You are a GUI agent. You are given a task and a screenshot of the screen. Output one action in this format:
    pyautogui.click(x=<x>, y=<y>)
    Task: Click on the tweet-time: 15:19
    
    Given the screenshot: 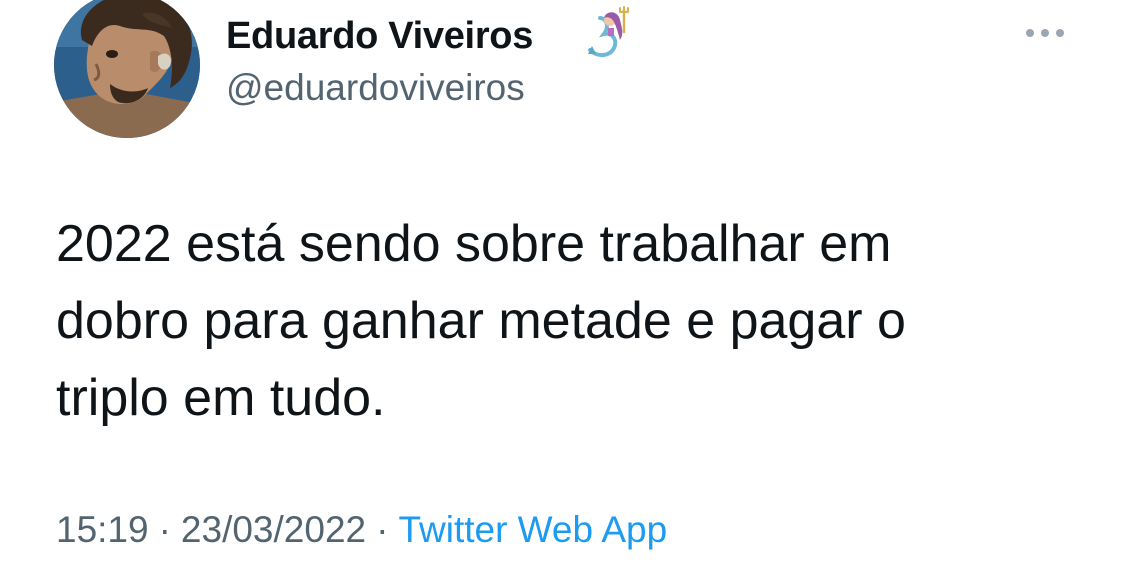 What is the action you would take?
    pyautogui.click(x=102, y=529)
    